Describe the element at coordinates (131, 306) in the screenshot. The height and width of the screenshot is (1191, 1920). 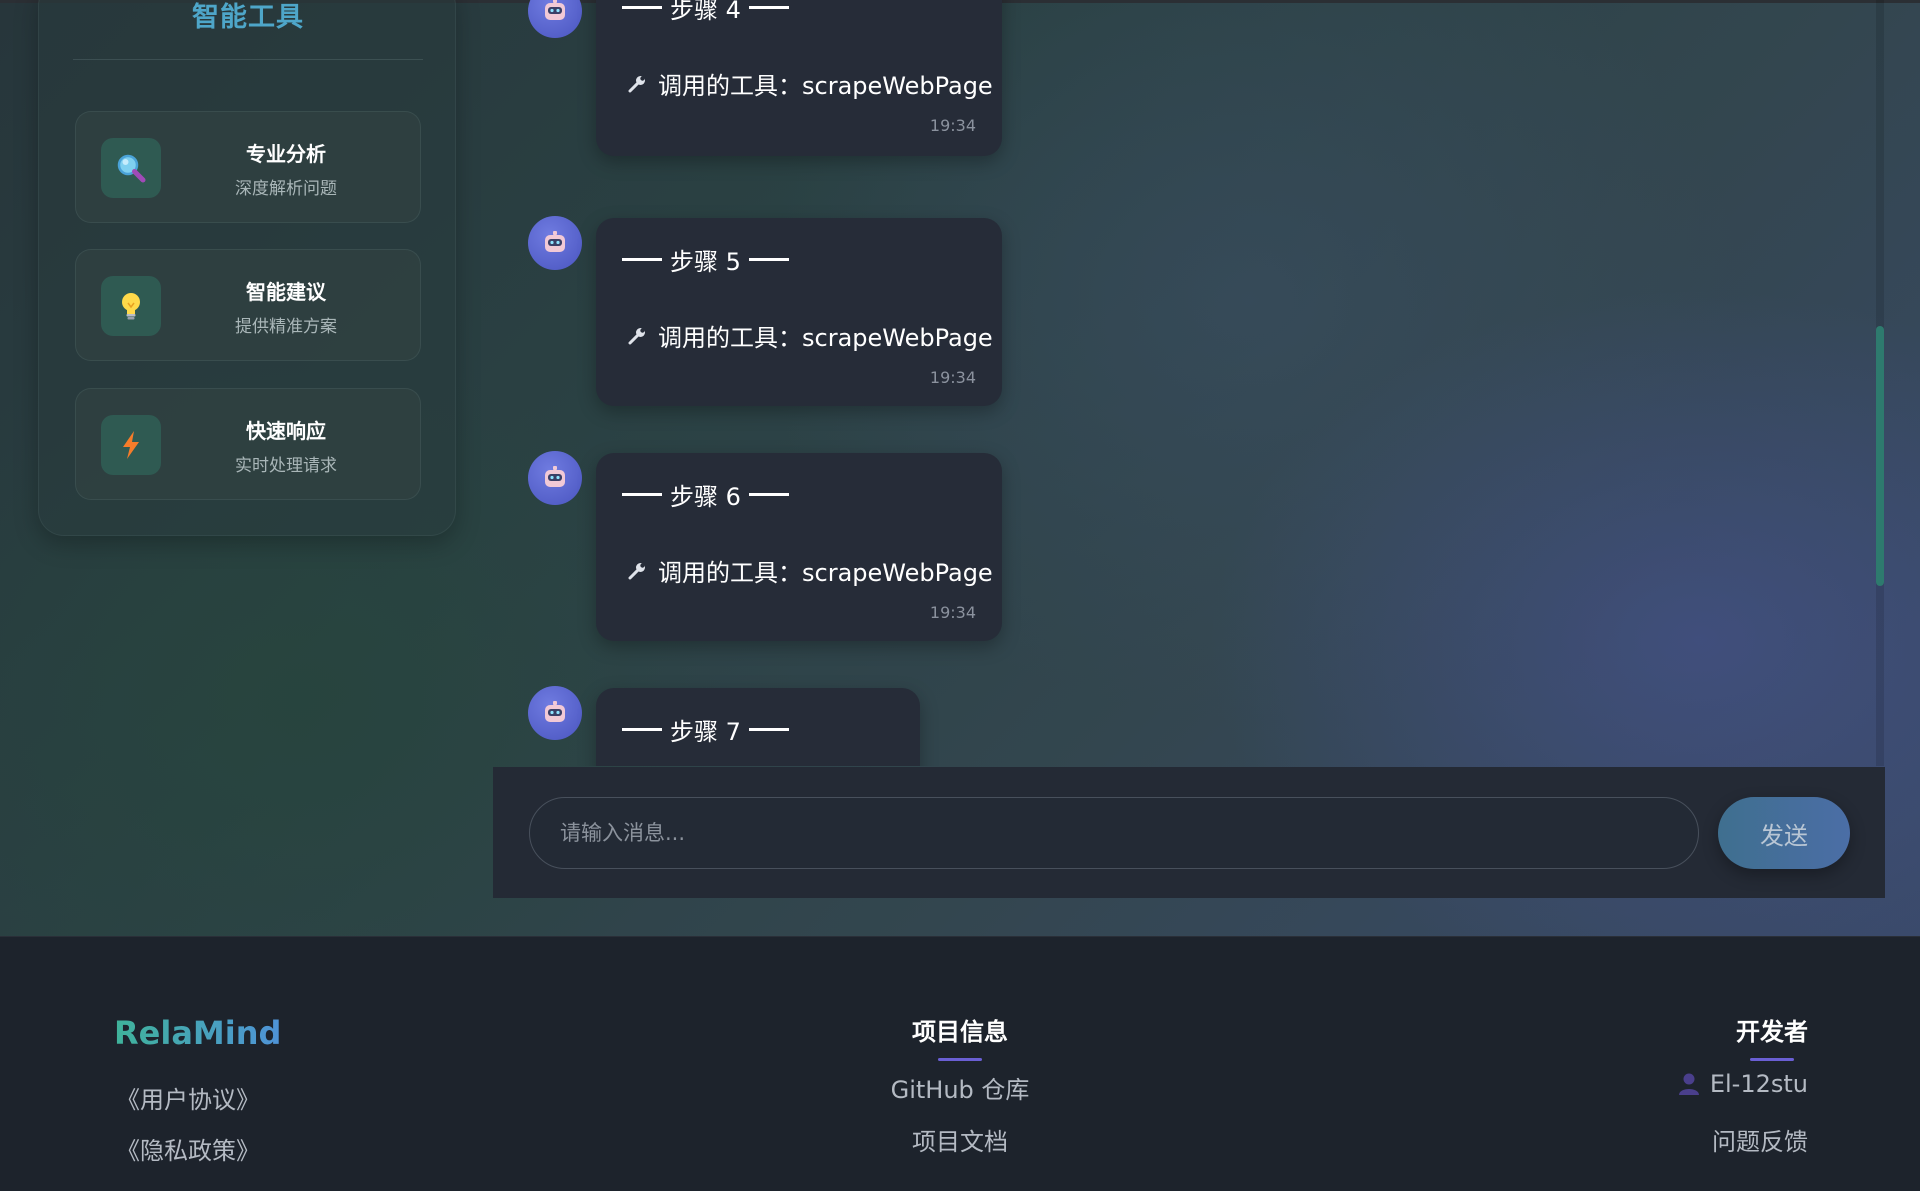
I see `lightbulb-icon` at that location.